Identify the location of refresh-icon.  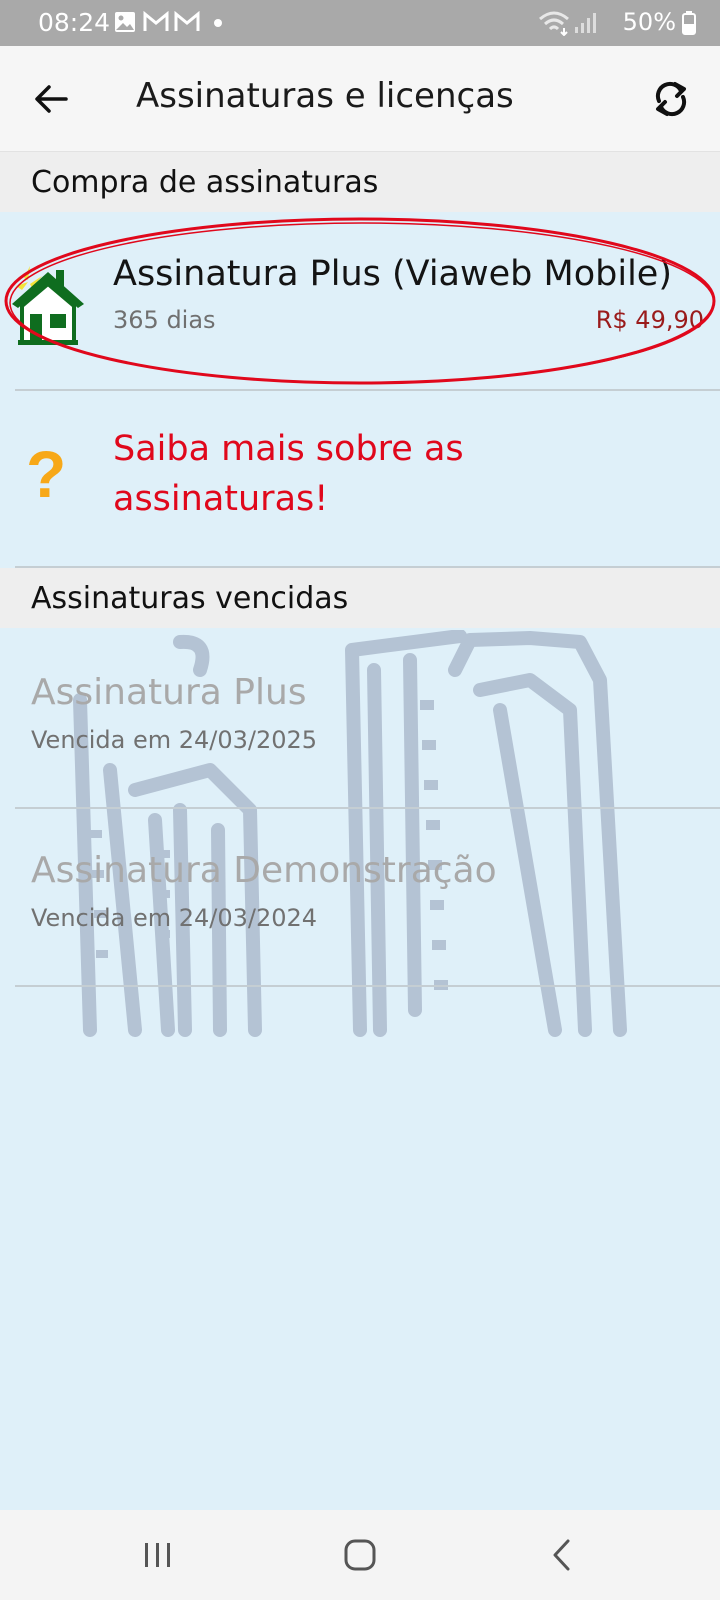
(671, 99).